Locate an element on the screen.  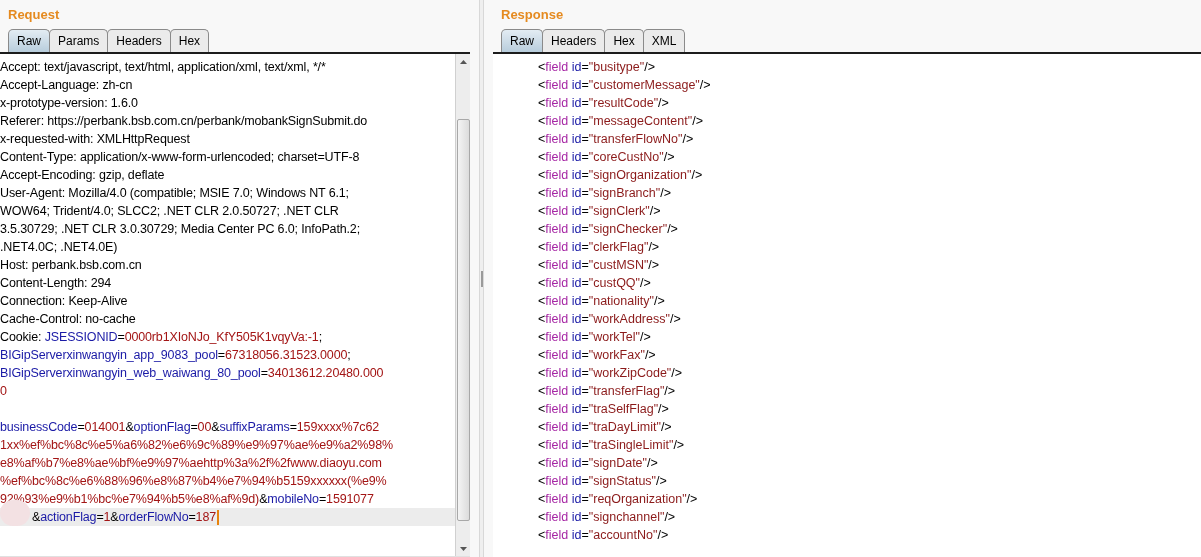
scrollbar is located at coordinates (462, 305).